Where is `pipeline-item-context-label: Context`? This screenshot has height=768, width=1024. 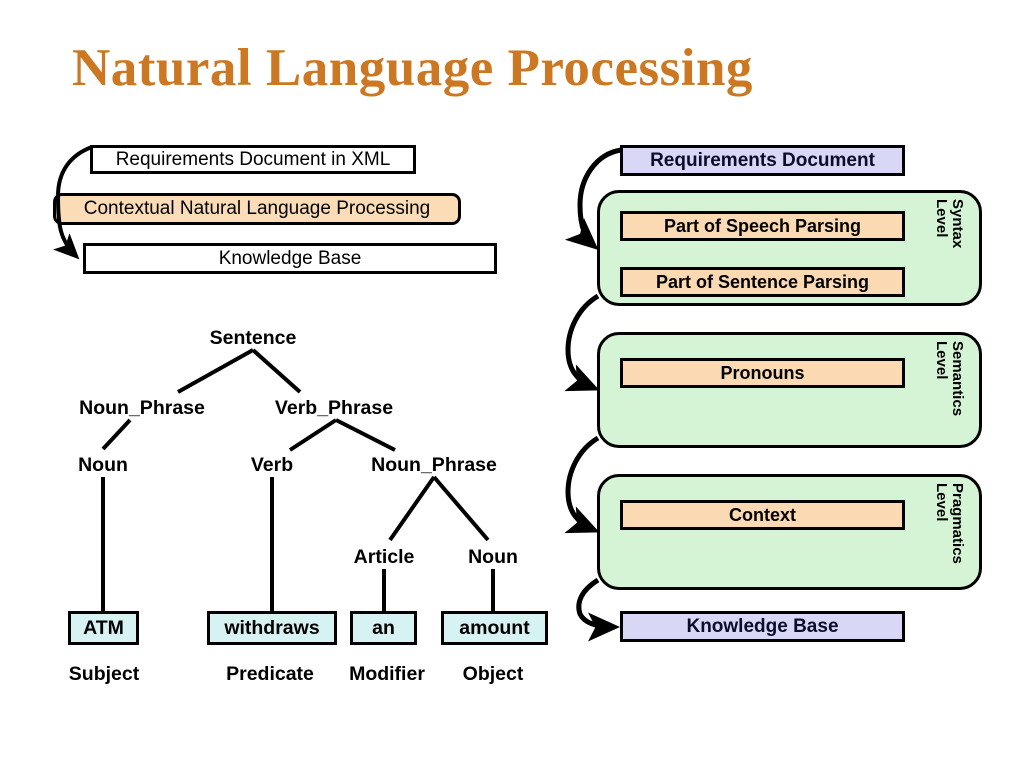 pipeline-item-context-label: Context is located at coordinates (762, 514).